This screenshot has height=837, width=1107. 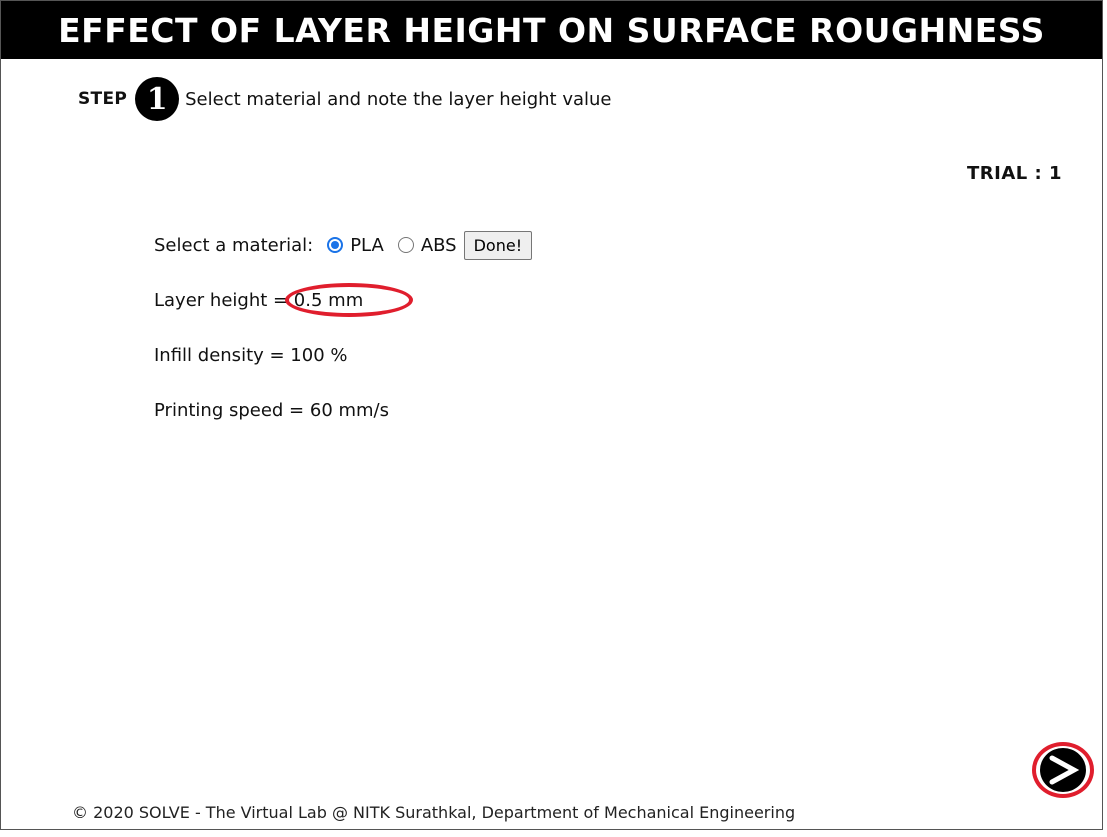 What do you see at coordinates (498, 245) in the screenshot?
I see `done-button: Done!` at bounding box center [498, 245].